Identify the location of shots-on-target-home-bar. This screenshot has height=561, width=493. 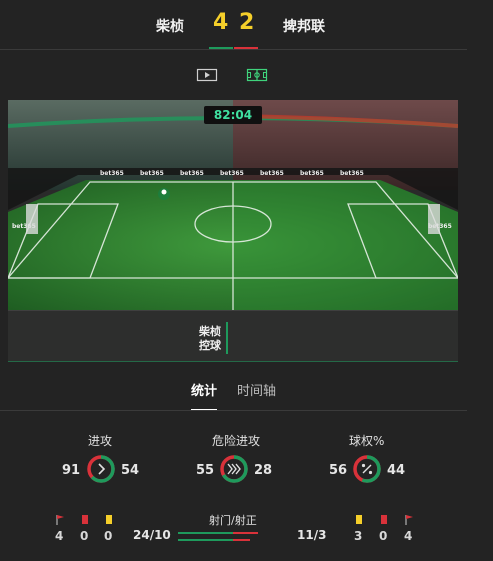
(205, 540).